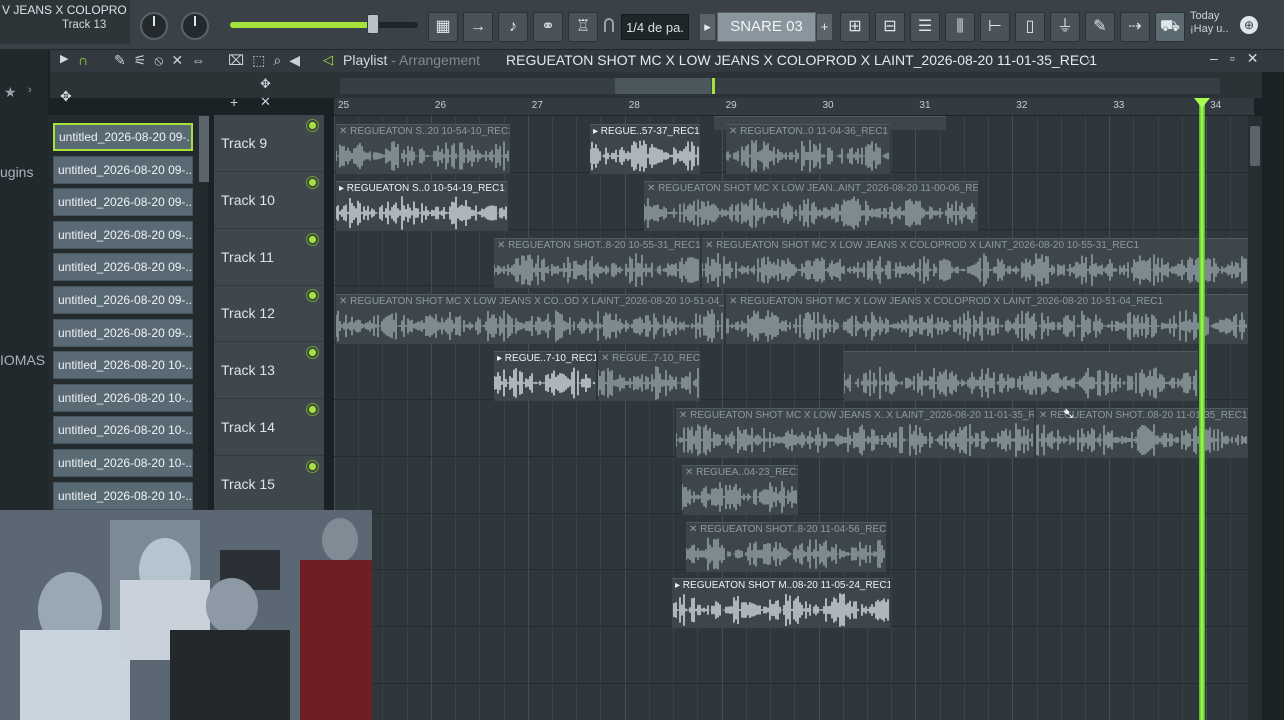 Image resolution: width=1284 pixels, height=720 pixels. Describe the element at coordinates (443, 27) in the screenshot. I see `typing-keyboard-icon: ▦` at that location.